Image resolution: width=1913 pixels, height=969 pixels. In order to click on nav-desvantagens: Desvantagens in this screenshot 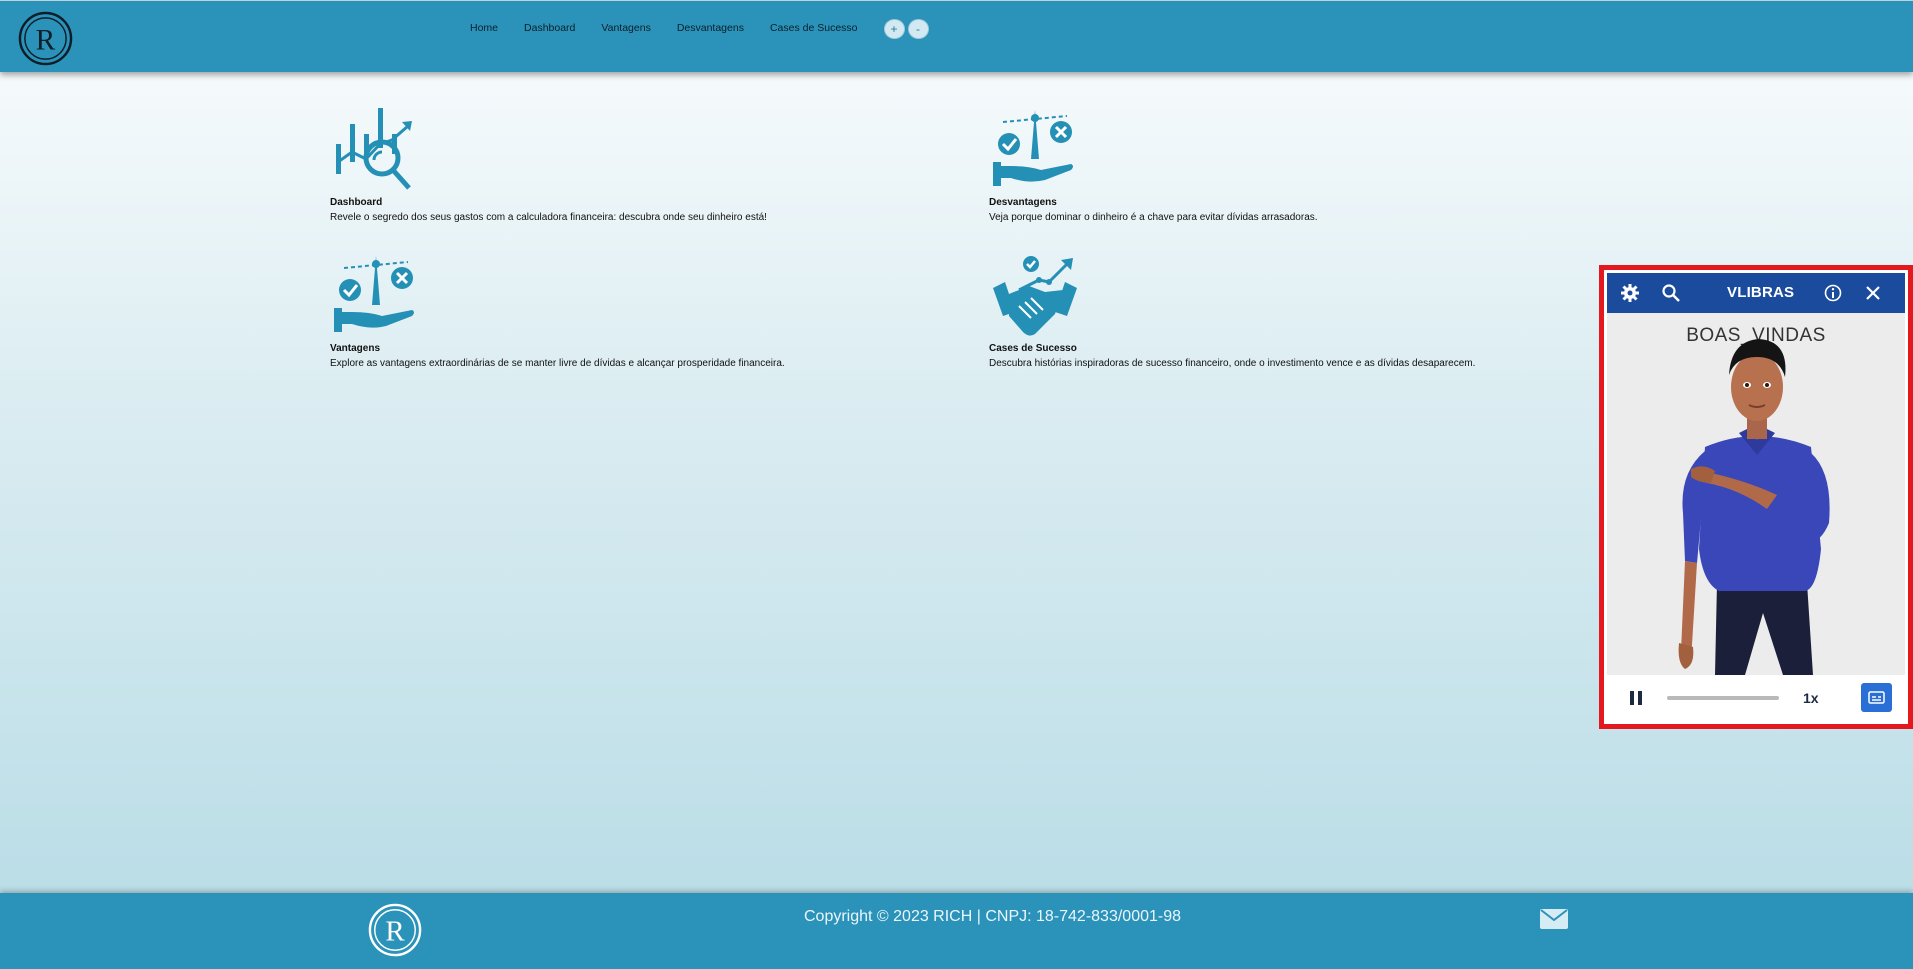, I will do `click(710, 28)`.